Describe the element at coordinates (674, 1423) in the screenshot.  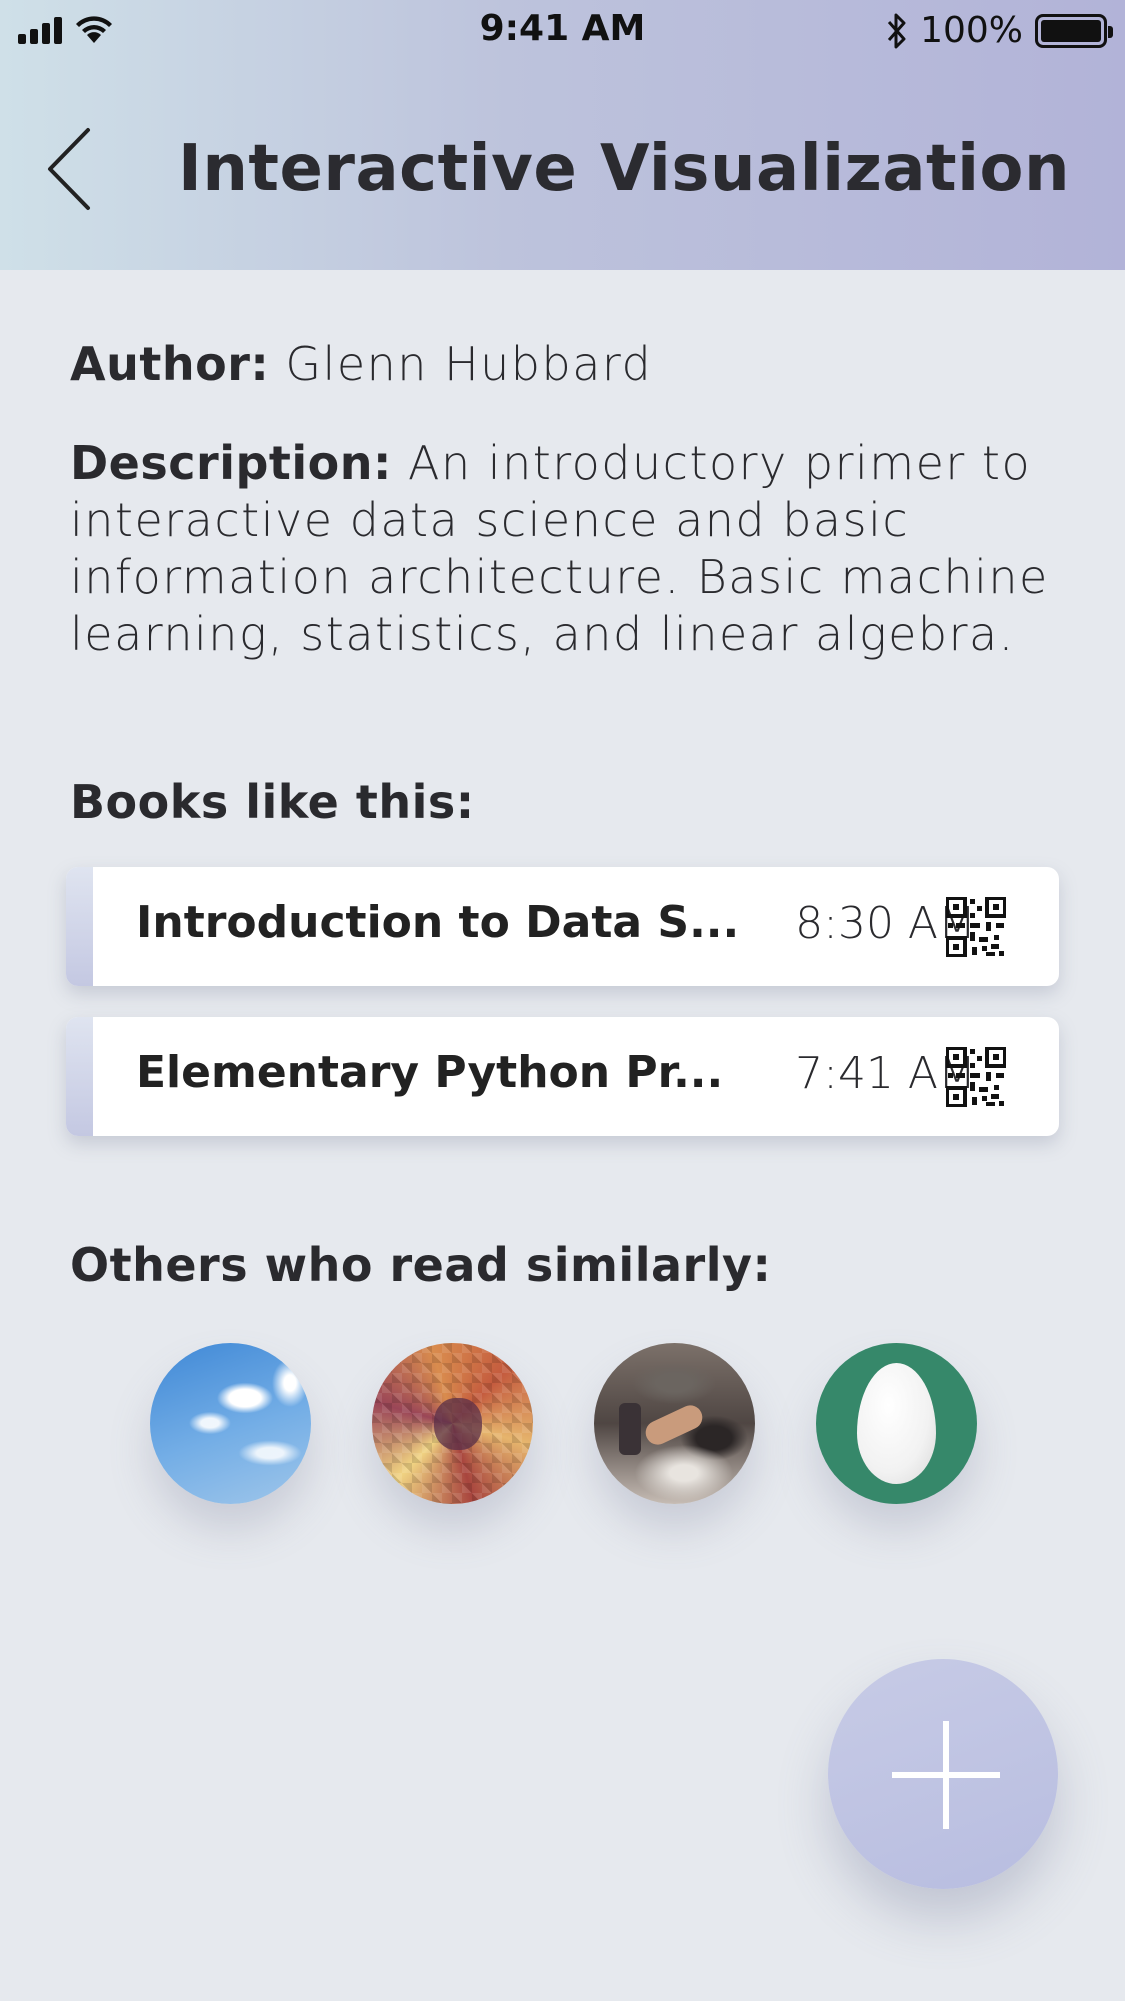
I see `photo-avatar` at that location.